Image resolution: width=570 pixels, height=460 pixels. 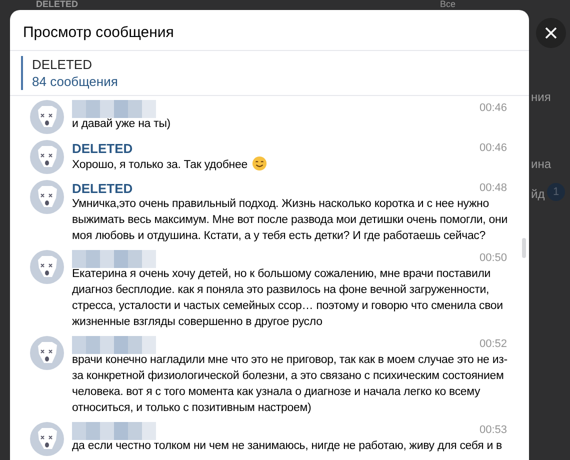 I want to click on message-text: Екатерина я очень хочу детей, но к большому сожалению, мне врачи поставили диагноз бесплодие. как я поняла это развилось на фоне вечной загруженности, стресса, усталости и частых семейных ссор… поэтому и говорю что сменила свои жизненные взгляды совершенно в другое русло, so click(x=288, y=298).